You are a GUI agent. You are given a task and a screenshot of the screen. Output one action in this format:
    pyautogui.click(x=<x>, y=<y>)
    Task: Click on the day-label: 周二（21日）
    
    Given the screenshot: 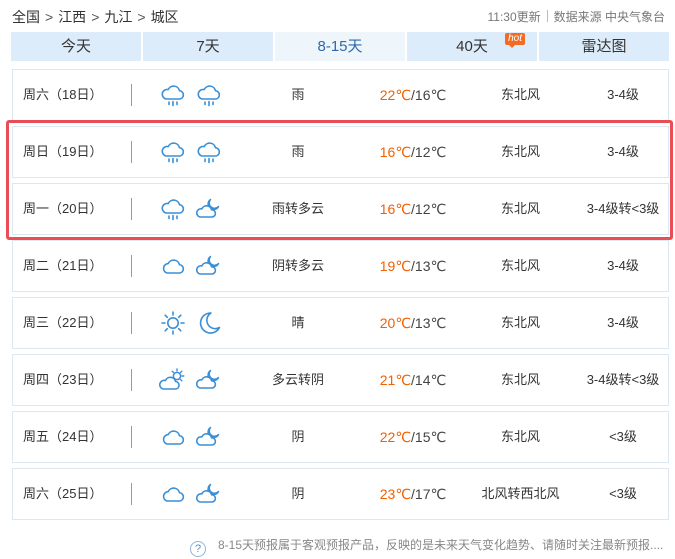 What is the action you would take?
    pyautogui.click(x=63, y=265)
    